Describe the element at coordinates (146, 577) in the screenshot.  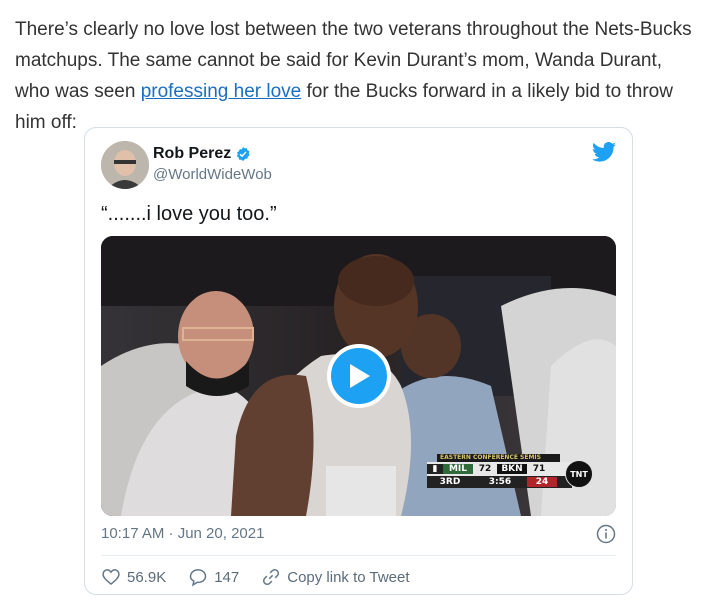
I see `like-count: 56.9K` at that location.